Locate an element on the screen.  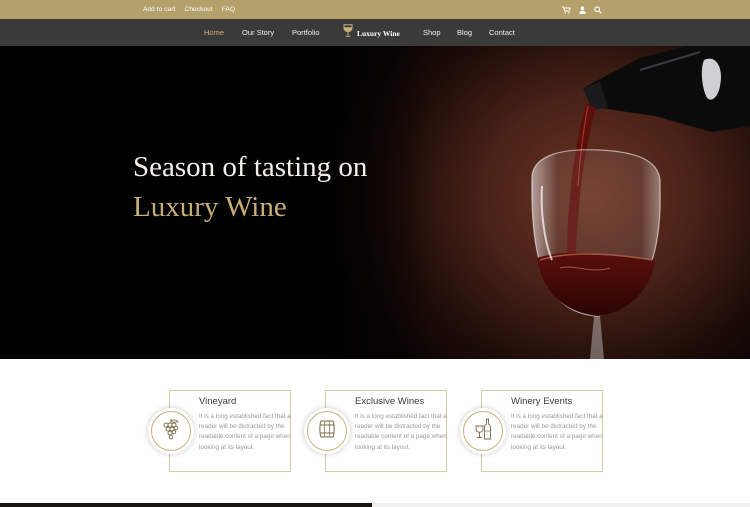
cart-icon is located at coordinates (567, 10).